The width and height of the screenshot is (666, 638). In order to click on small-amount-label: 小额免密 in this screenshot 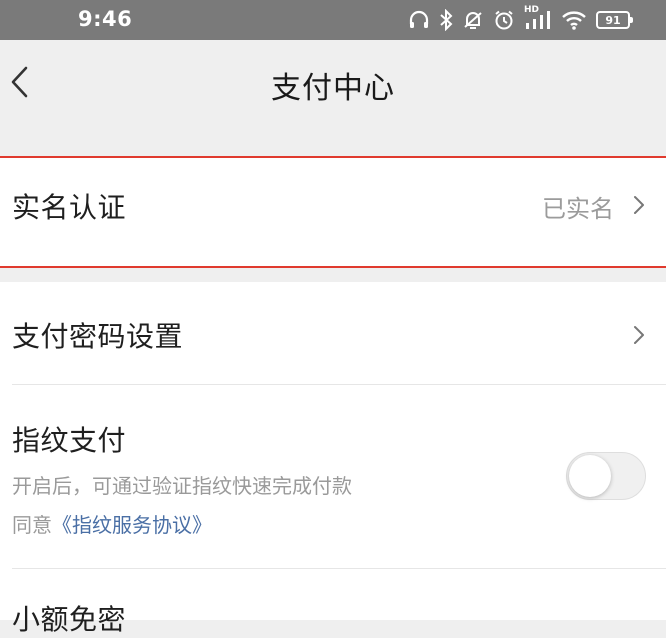, I will do `click(69, 618)`.